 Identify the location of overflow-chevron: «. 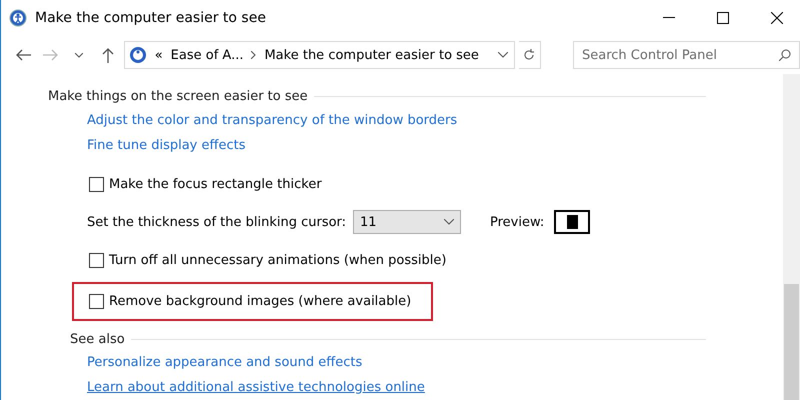
(158, 55).